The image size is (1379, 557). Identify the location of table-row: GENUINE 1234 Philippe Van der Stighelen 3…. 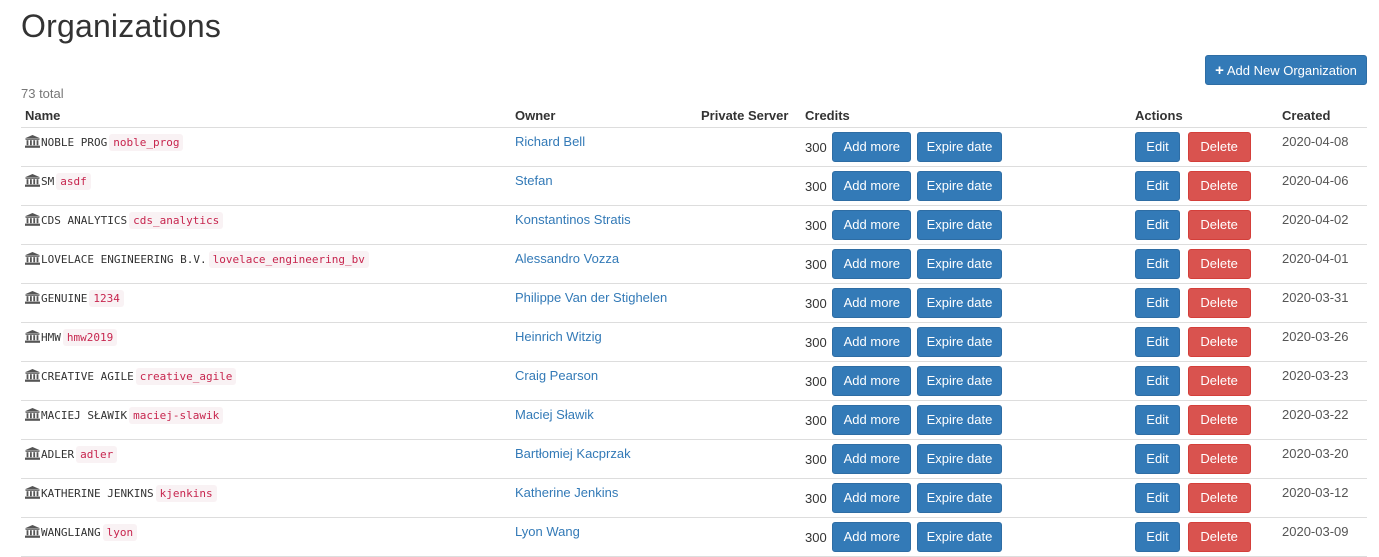
(694, 303).